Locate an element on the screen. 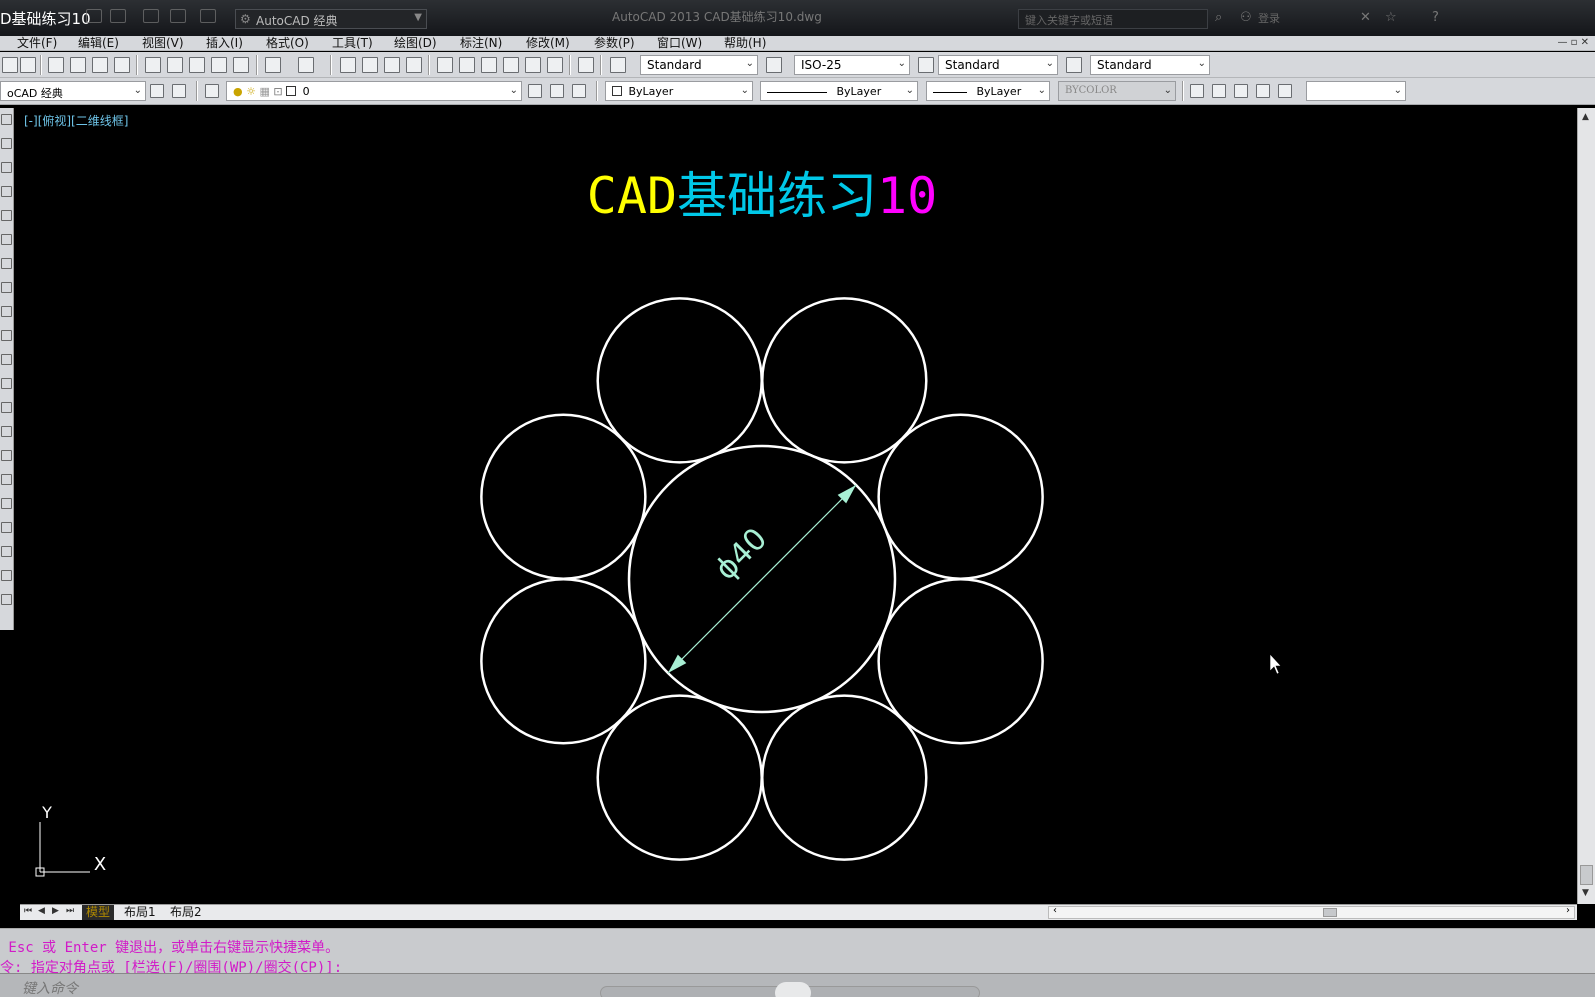 The width and height of the screenshot is (1595, 997). design-center-icon is located at coordinates (467, 65).